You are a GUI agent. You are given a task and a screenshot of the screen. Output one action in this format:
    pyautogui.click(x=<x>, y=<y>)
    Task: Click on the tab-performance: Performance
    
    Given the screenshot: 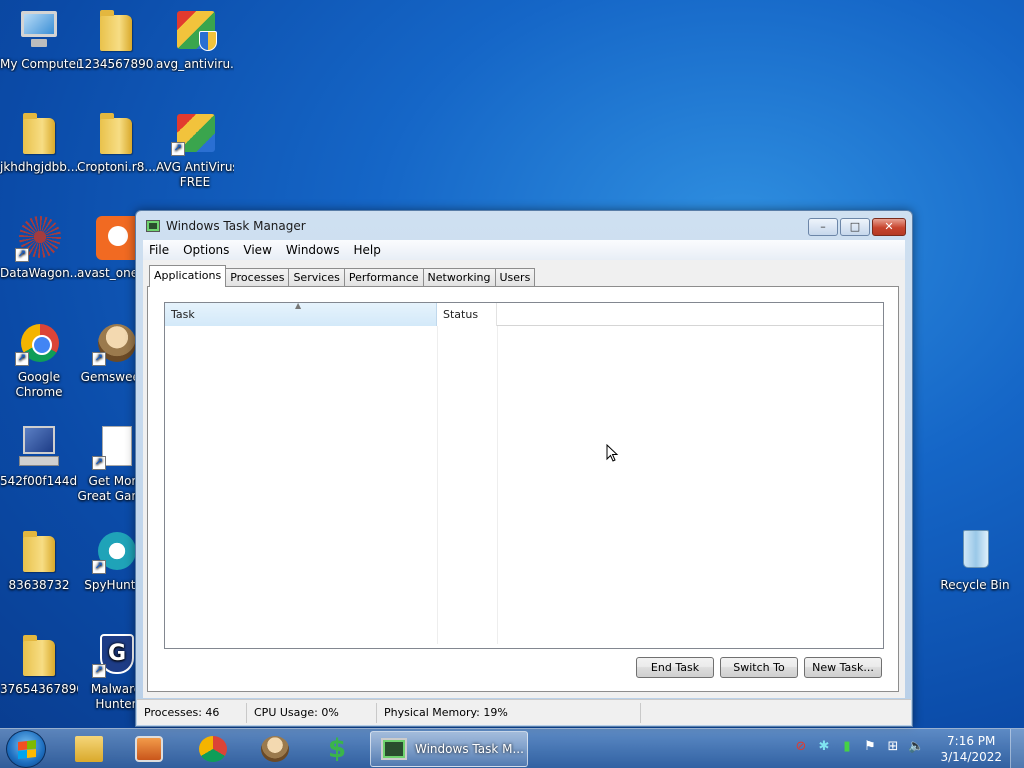 What is the action you would take?
    pyautogui.click(x=383, y=277)
    